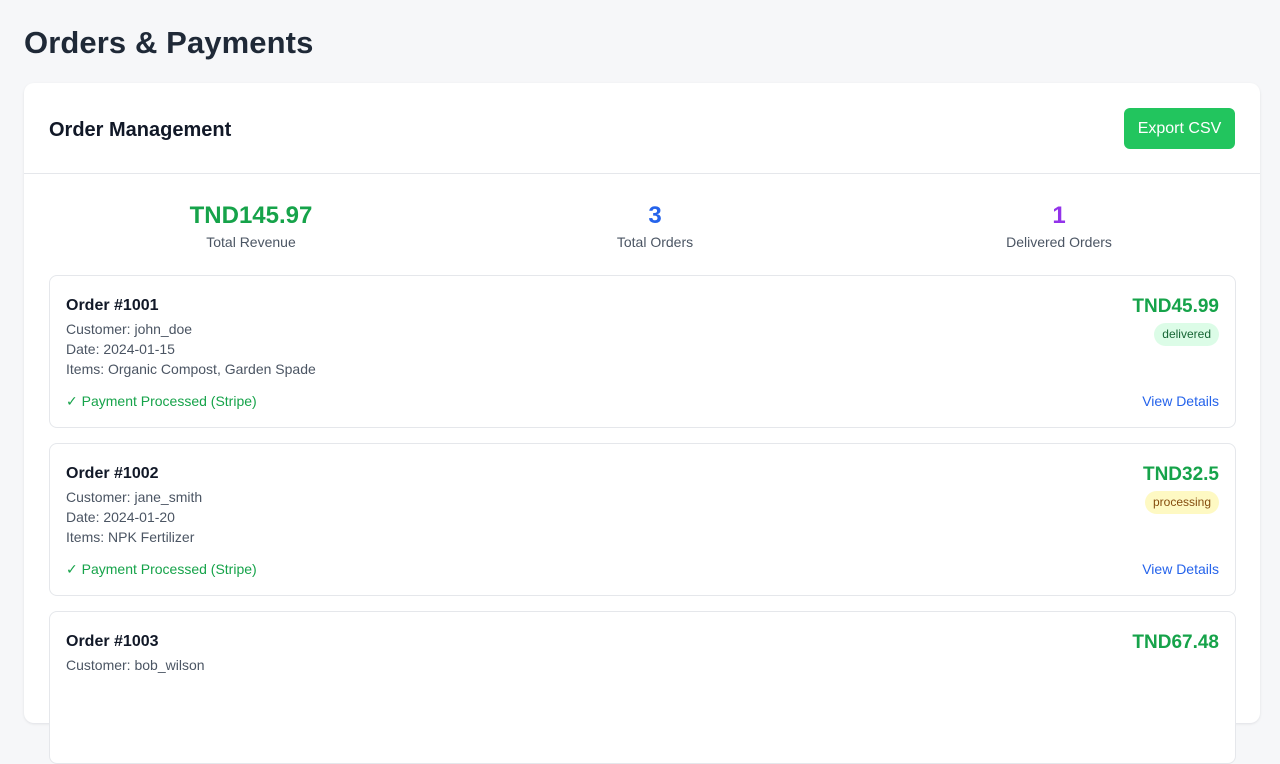 This screenshot has height=764, width=1280. What do you see at coordinates (642, 128) in the screenshot?
I see `card-header: Order Management Export CSV` at bounding box center [642, 128].